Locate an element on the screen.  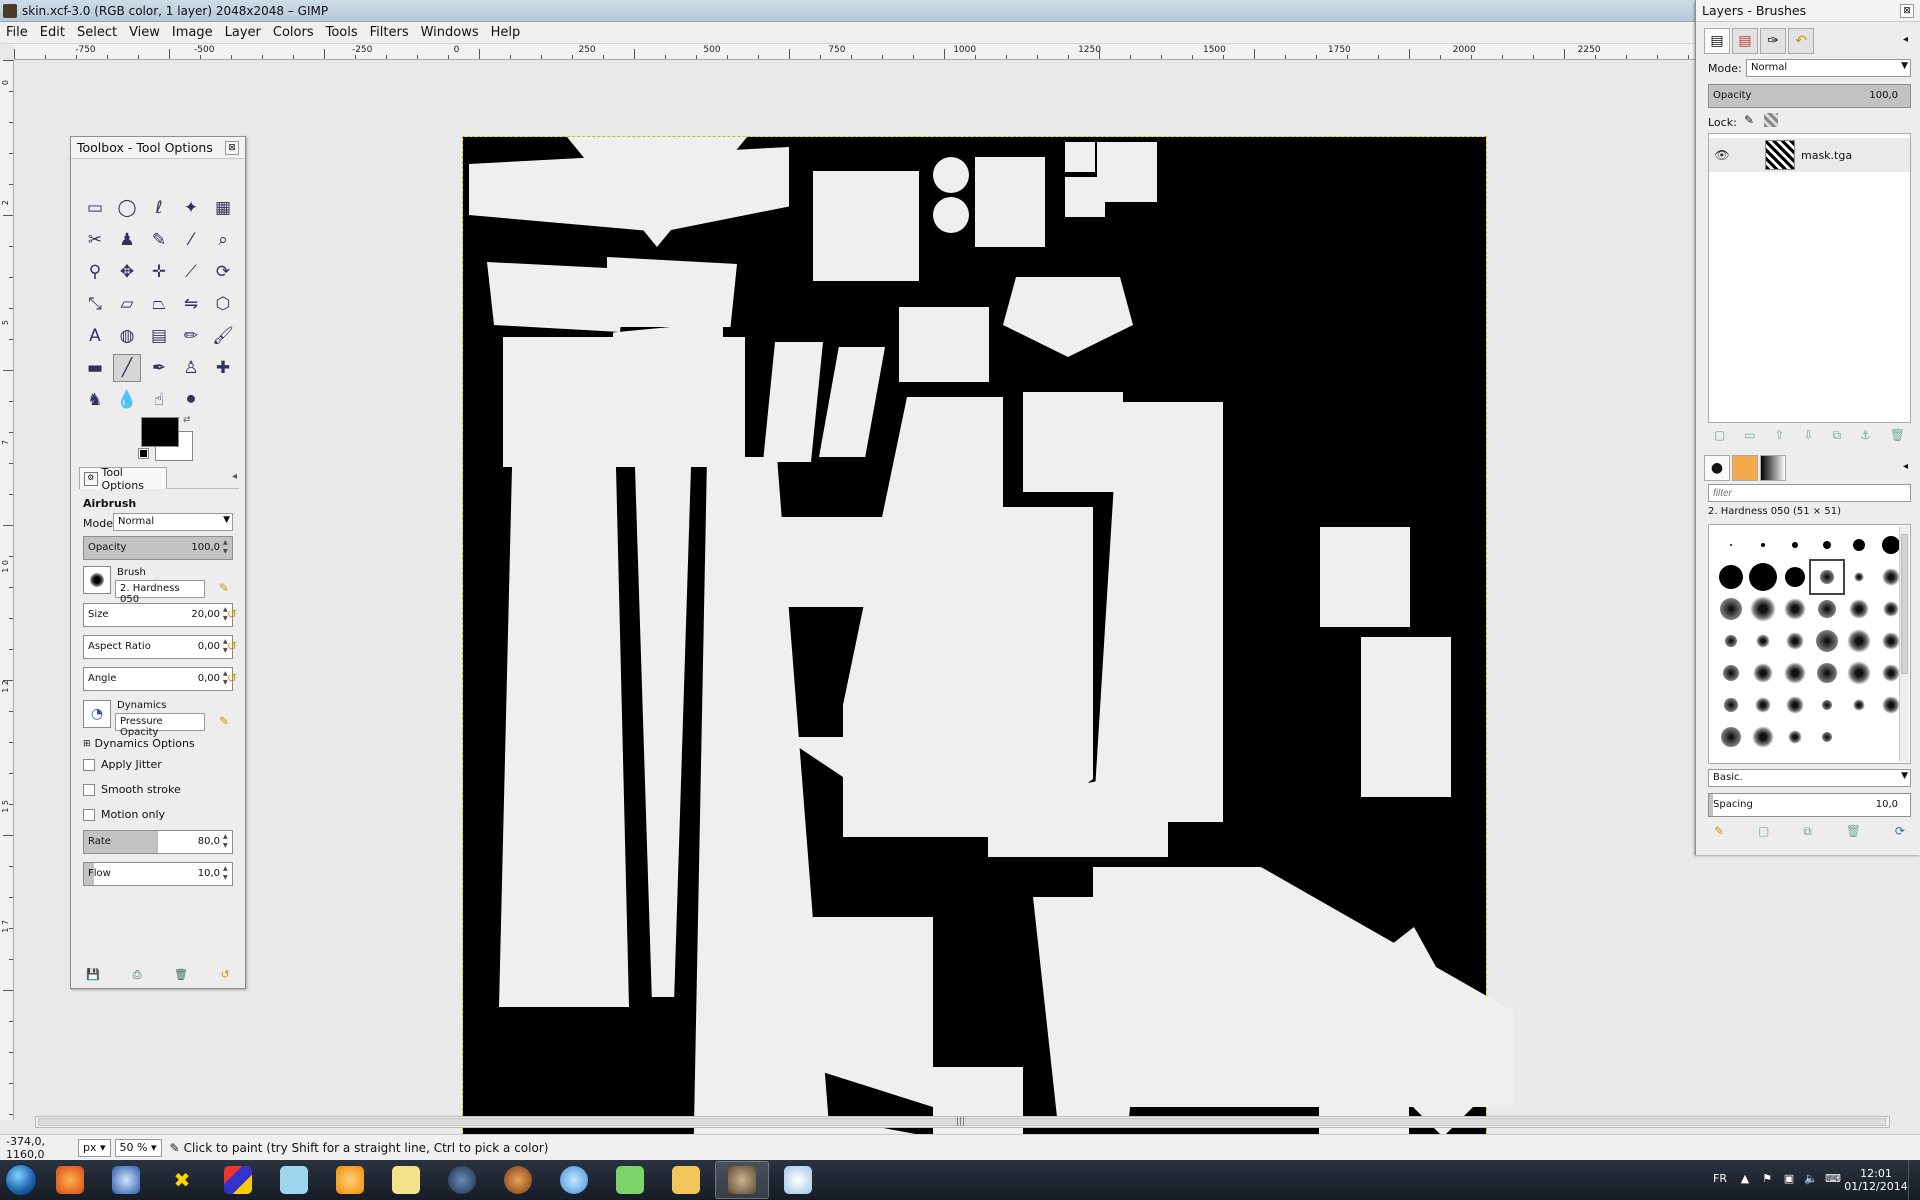
spacing-spinner: Spacing 10,0 is located at coordinates (1809, 805).